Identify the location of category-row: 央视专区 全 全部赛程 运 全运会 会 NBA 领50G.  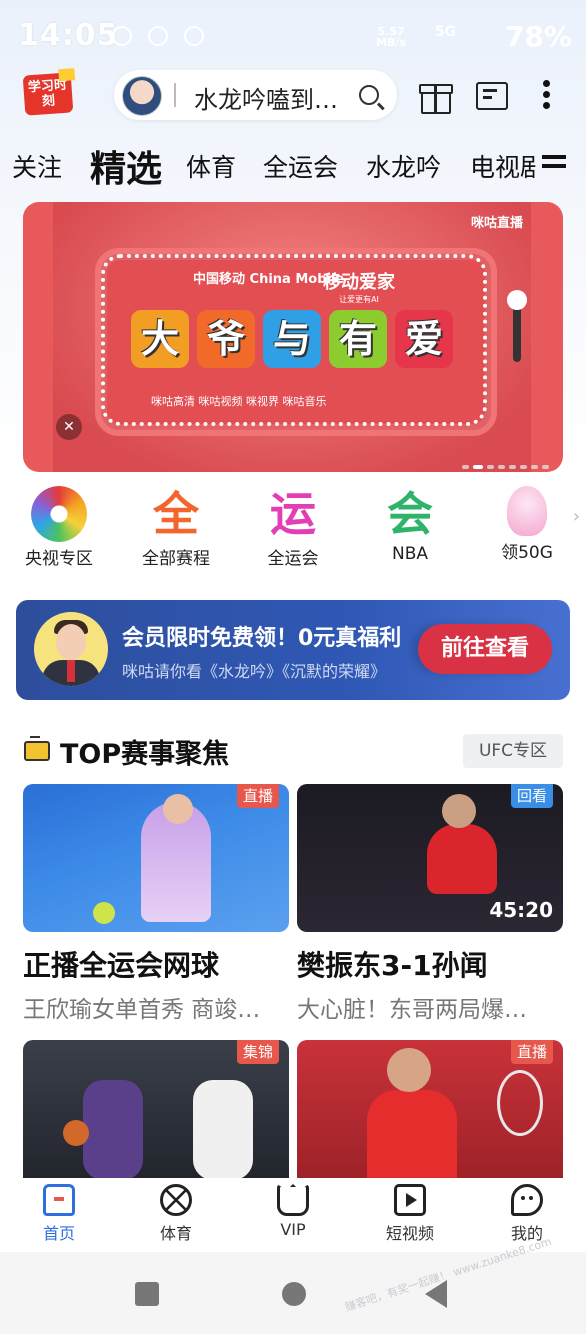
(293, 527).